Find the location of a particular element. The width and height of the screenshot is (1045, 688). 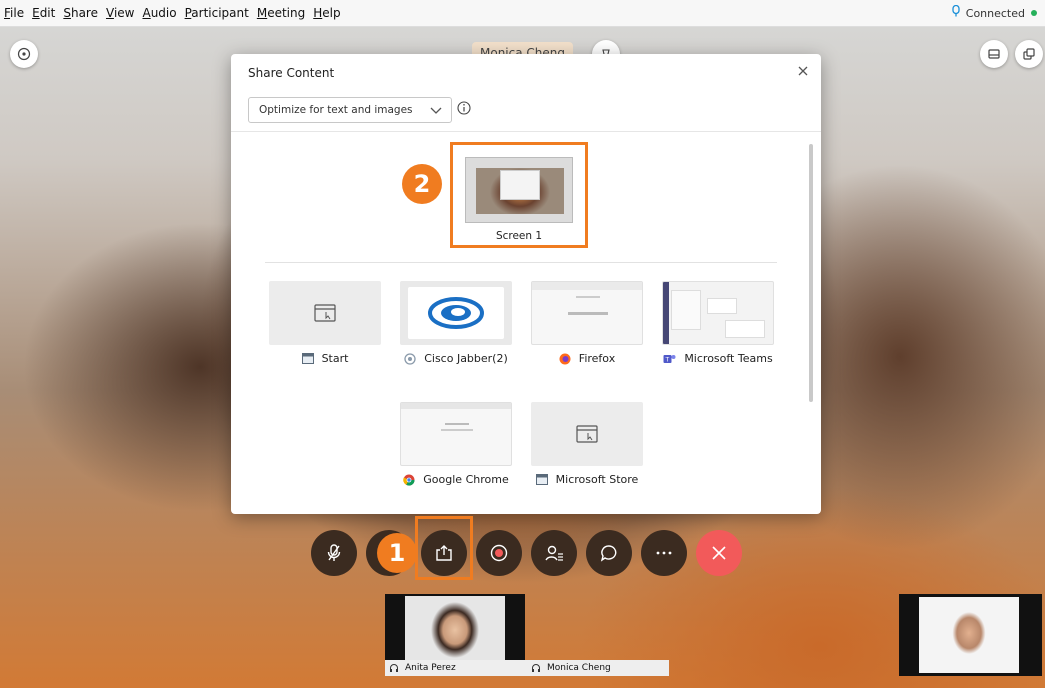

more-icon is located at coordinates (664, 553).